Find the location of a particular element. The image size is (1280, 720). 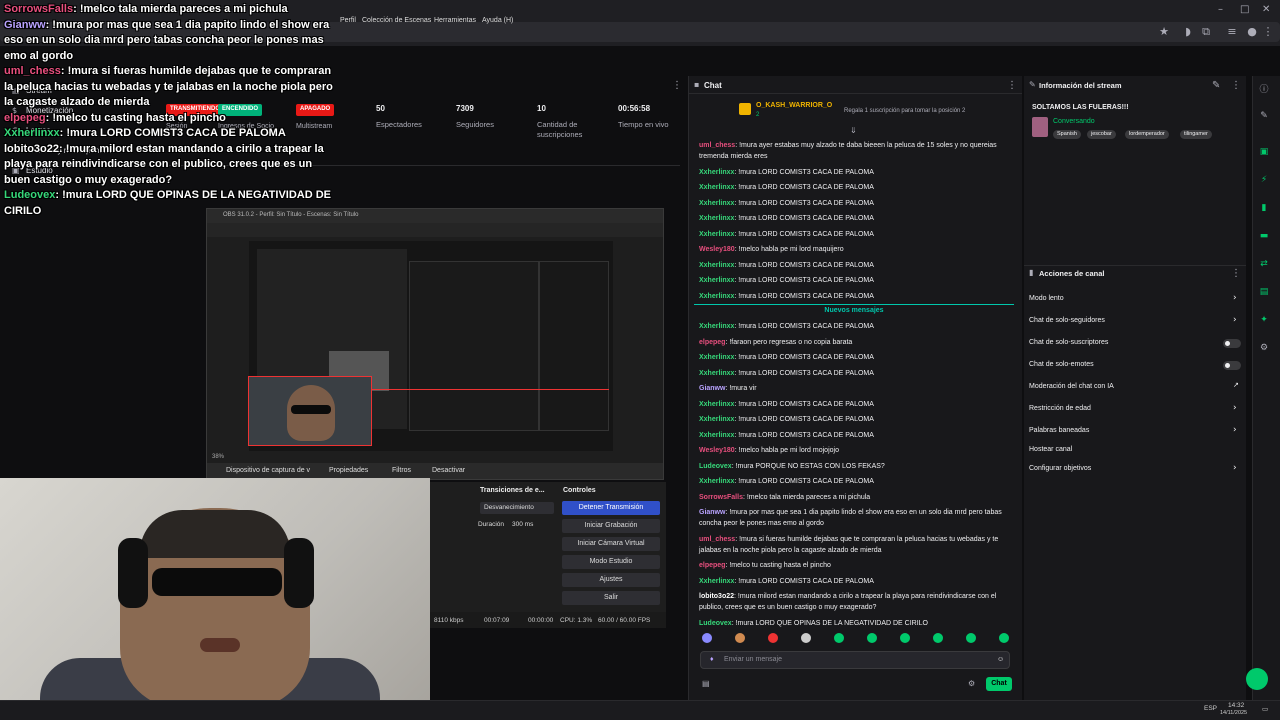

bits-icon: ♦ is located at coordinates (712, 659).